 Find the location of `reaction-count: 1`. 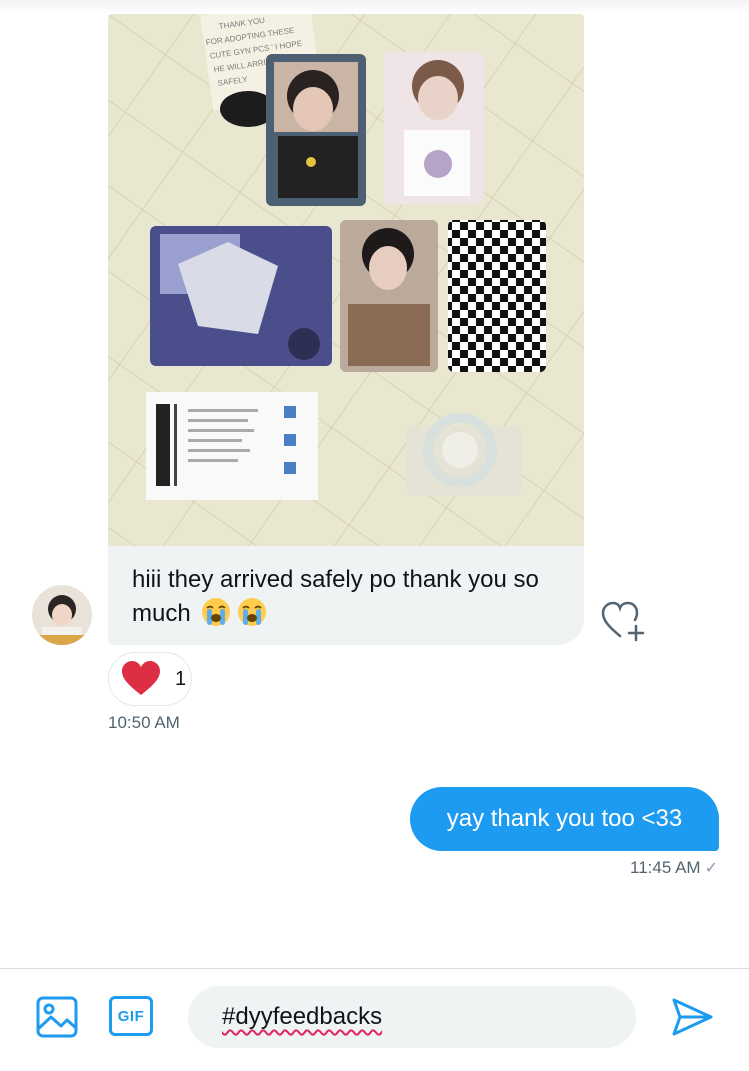

reaction-count: 1 is located at coordinates (181, 678).